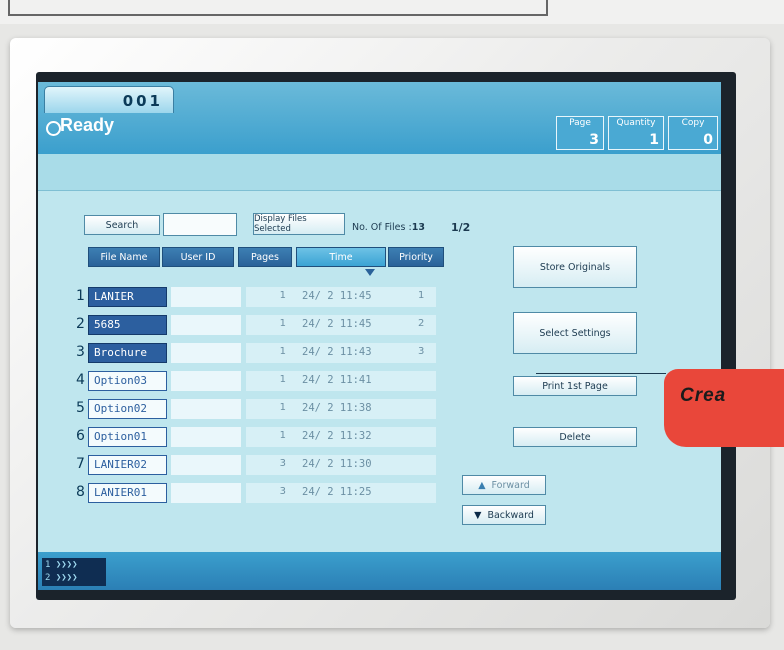  Describe the element at coordinates (124, 257) in the screenshot. I see `column-file-name: File Name` at that location.